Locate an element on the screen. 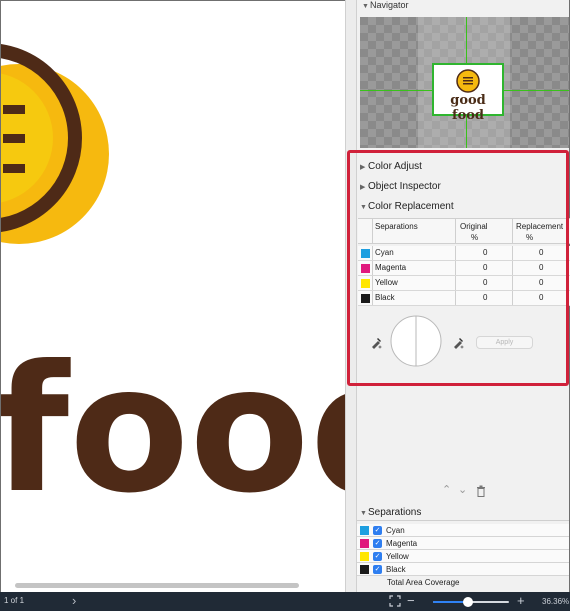  navigator-thumbnail: good food is located at coordinates (468, 93).